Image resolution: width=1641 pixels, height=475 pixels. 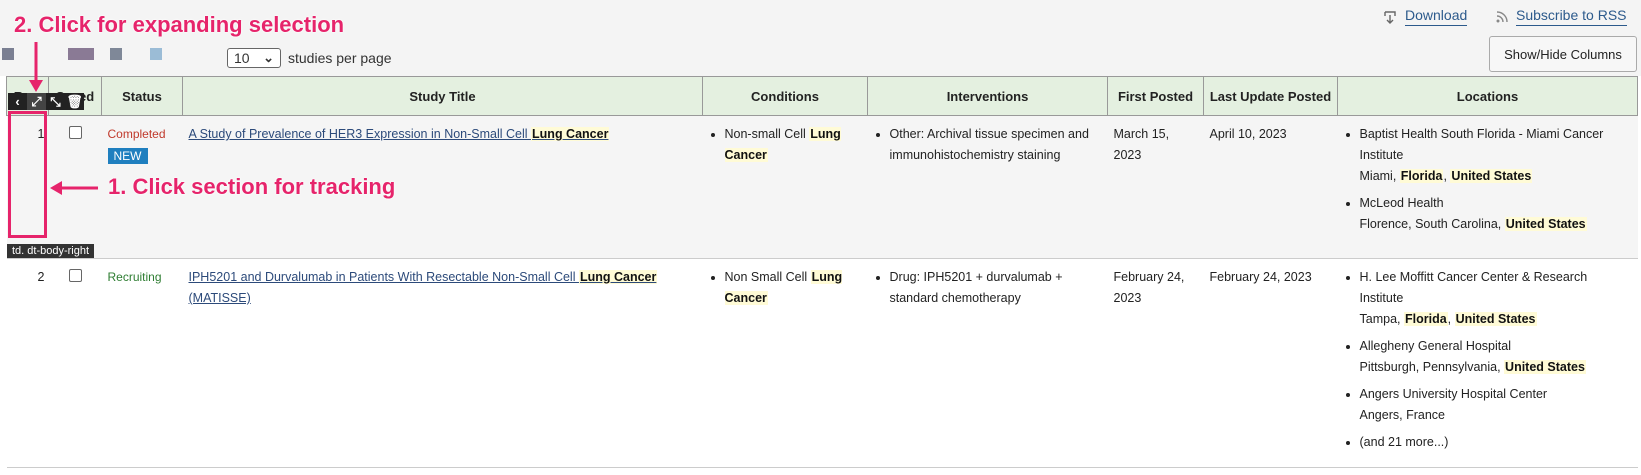 I want to click on location-name: McLeod Health, so click(x=1401, y=203).